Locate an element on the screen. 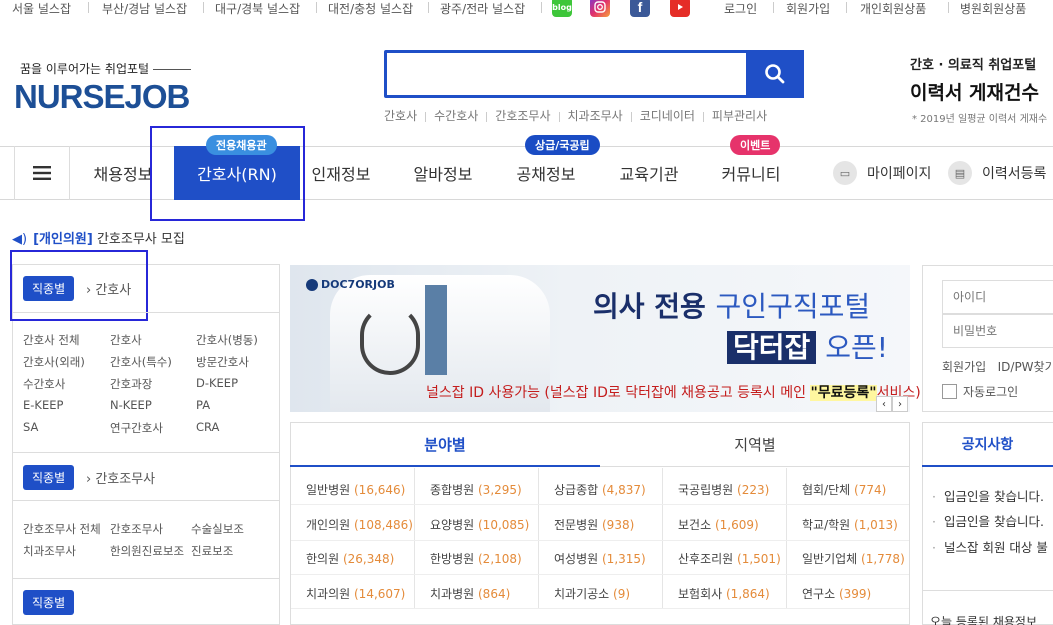  stat-cell: 요양병원 (10,085) is located at coordinates (479, 524).